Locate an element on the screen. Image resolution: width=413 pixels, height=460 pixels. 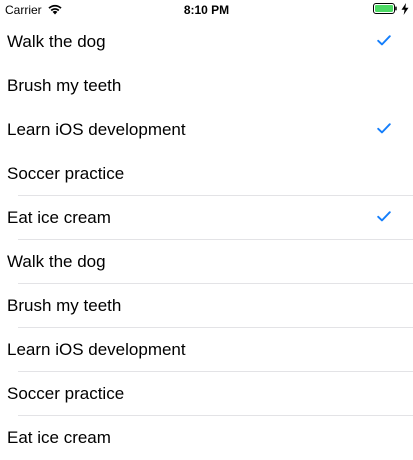
status-time: 8:10 PM is located at coordinates (206, 10).